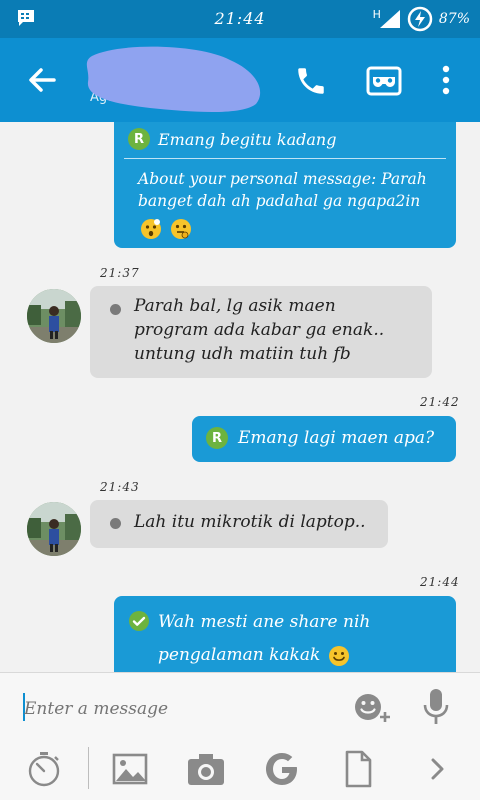 The image size is (480, 800). What do you see at coordinates (339, 655) in the screenshot?
I see `smile-face-icon` at bounding box center [339, 655].